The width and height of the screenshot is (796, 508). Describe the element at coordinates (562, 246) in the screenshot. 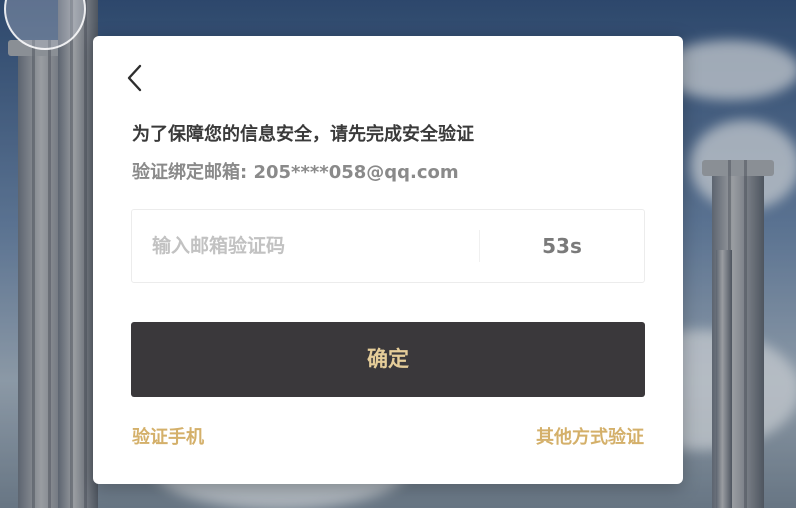

I see `resend-countdown: 53s` at that location.